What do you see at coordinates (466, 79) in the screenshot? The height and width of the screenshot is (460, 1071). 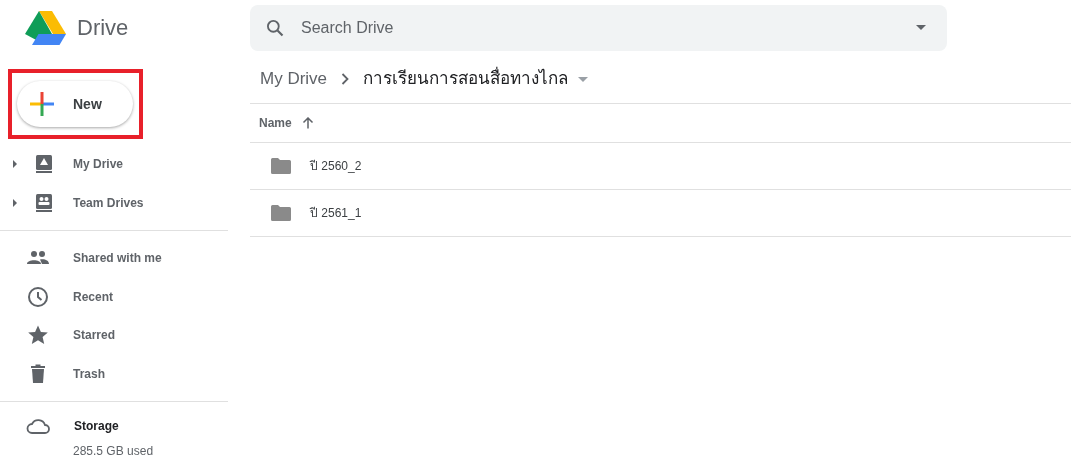 I see `breadcrumb-item: การเรียนการสอนสื่อทางไกล` at bounding box center [466, 79].